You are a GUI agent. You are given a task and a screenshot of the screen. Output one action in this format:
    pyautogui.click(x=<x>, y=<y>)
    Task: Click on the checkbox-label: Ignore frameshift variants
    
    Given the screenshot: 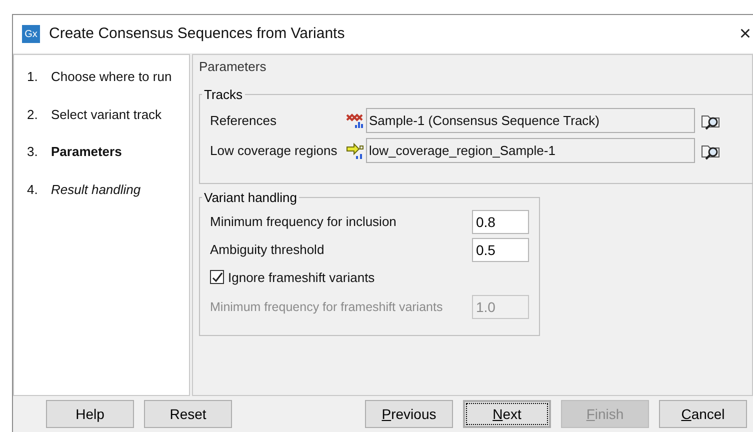 What is the action you would take?
    pyautogui.click(x=301, y=277)
    